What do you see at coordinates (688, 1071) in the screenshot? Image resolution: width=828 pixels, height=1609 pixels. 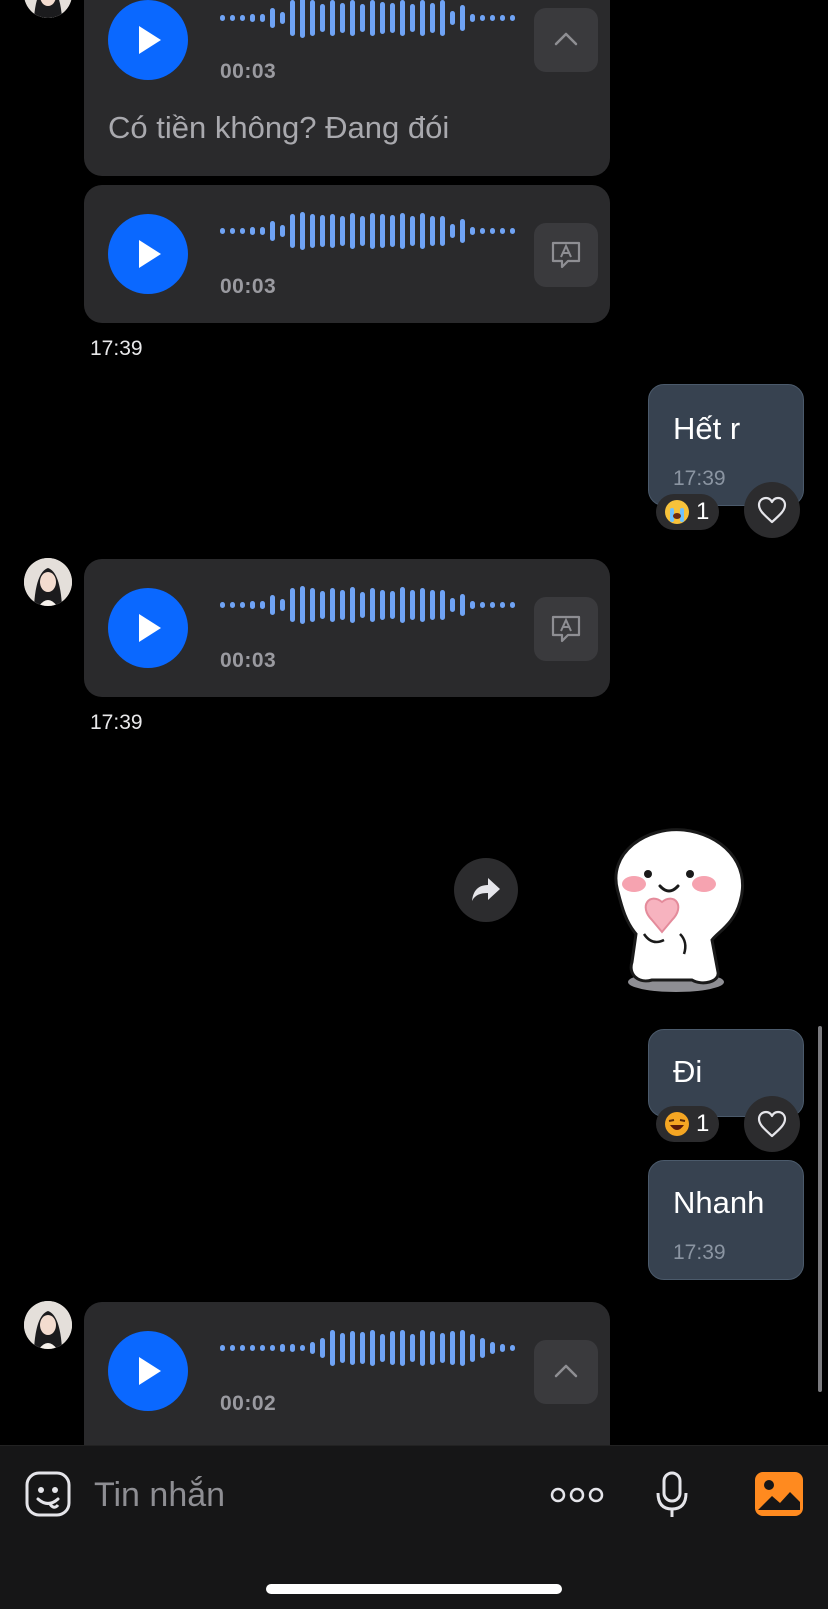 I see `message-text: Đi` at bounding box center [688, 1071].